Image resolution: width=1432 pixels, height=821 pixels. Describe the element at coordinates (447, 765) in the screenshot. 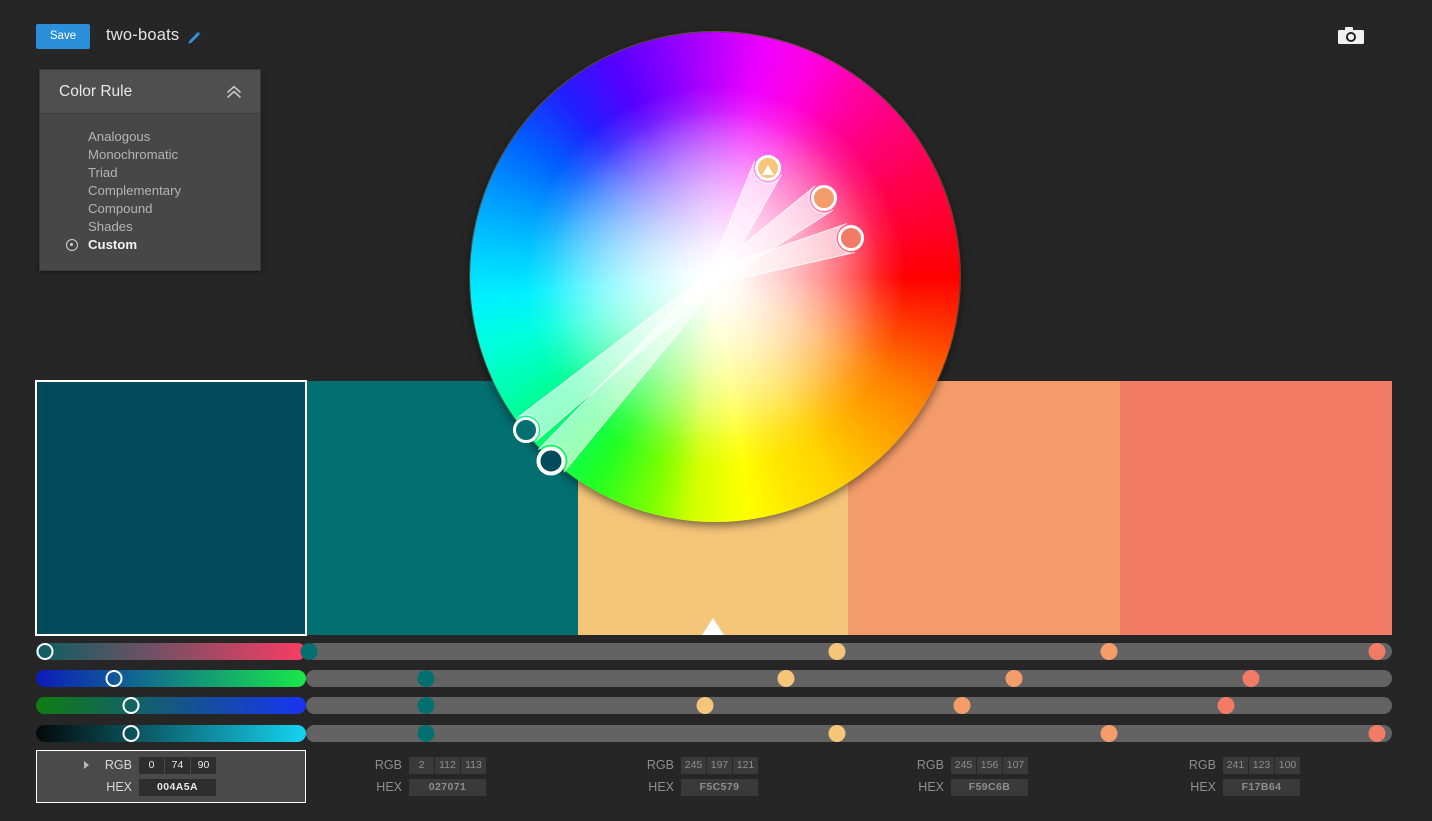

I see `rgb-channel-g-field: 112` at that location.